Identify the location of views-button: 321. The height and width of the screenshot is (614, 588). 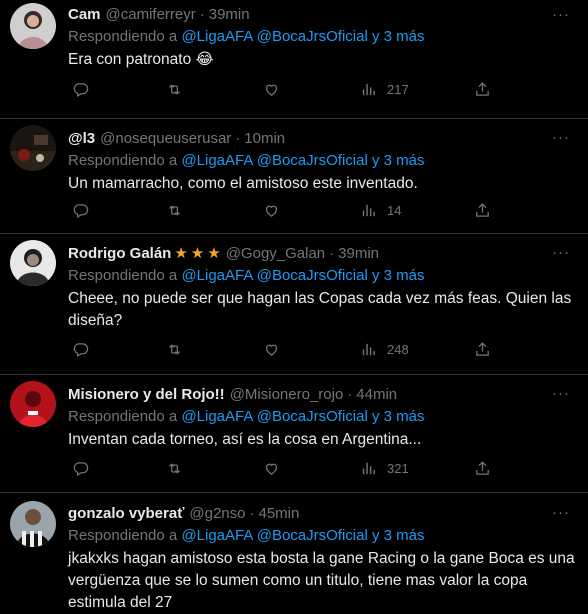
(384, 468).